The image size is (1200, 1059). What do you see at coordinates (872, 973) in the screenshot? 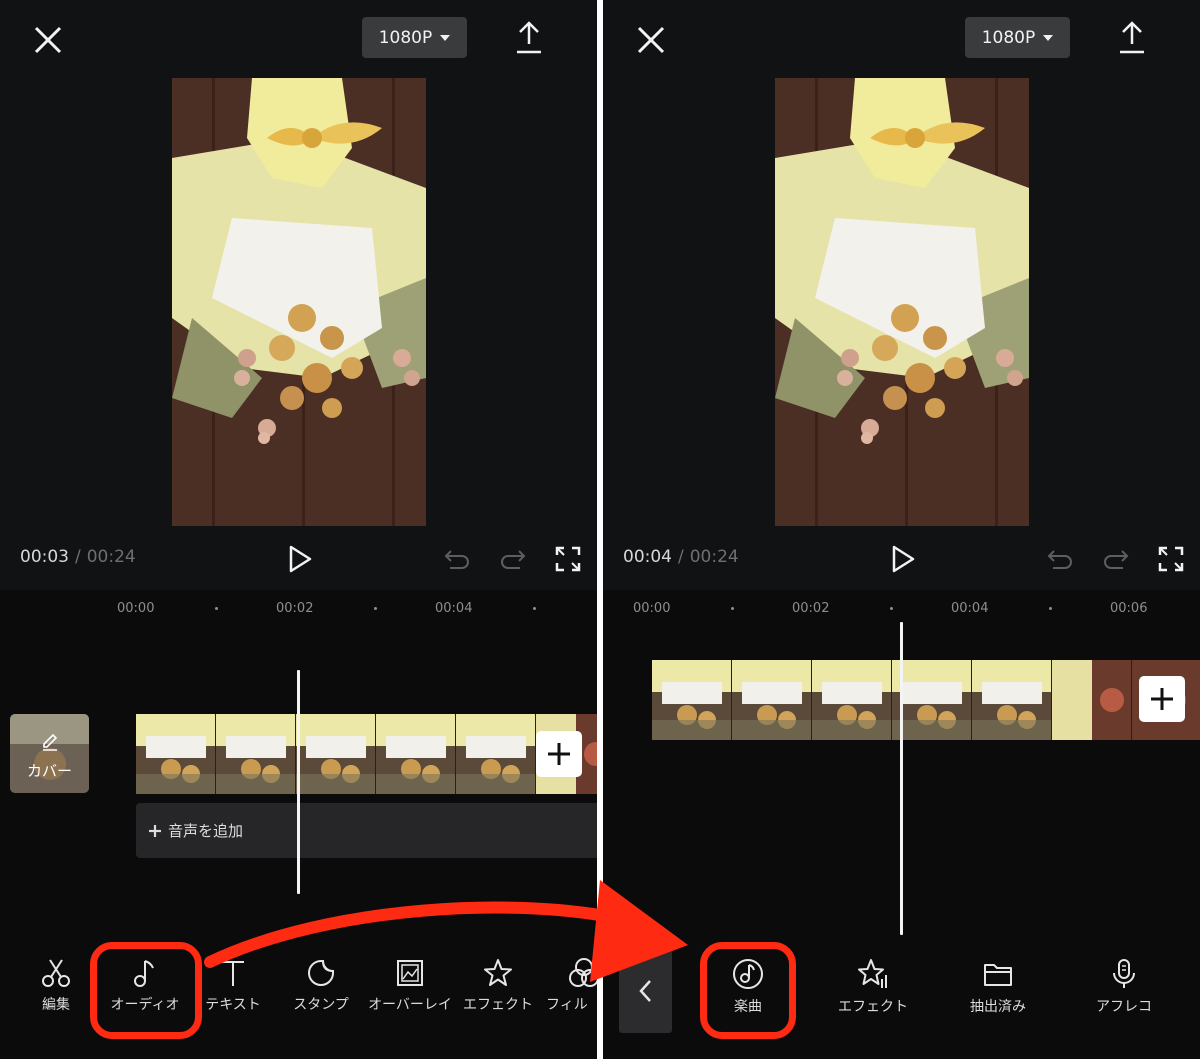
I see `sound-effect-icon` at bounding box center [872, 973].